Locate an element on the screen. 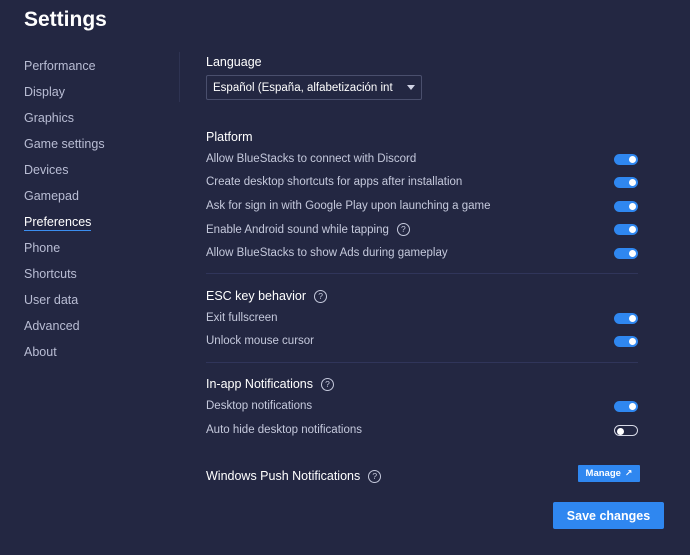  unlock-mouse-toggle is located at coordinates (626, 341).